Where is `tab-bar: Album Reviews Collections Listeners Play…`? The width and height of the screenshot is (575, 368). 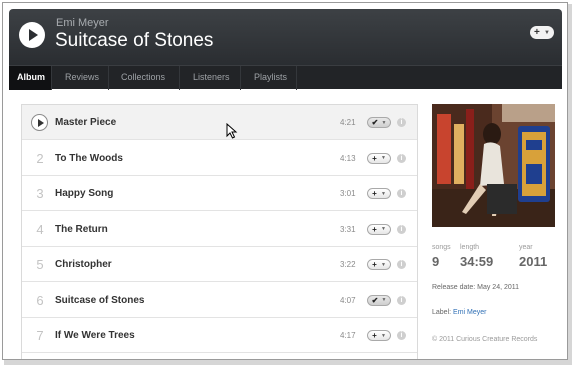
tab-bar: Album Reviews Collections Listeners Play… is located at coordinates (285, 77).